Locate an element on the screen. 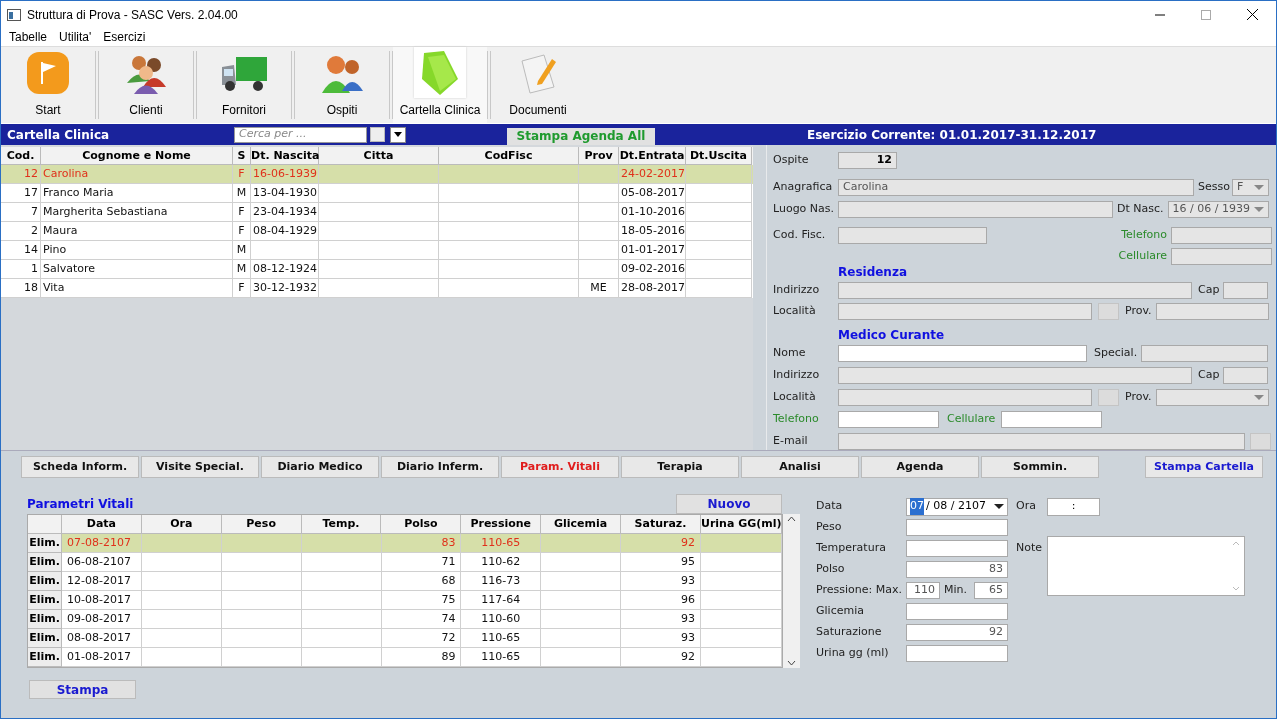 The width and height of the screenshot is (1277, 719). table-cell: 68 is located at coordinates (448, 580).